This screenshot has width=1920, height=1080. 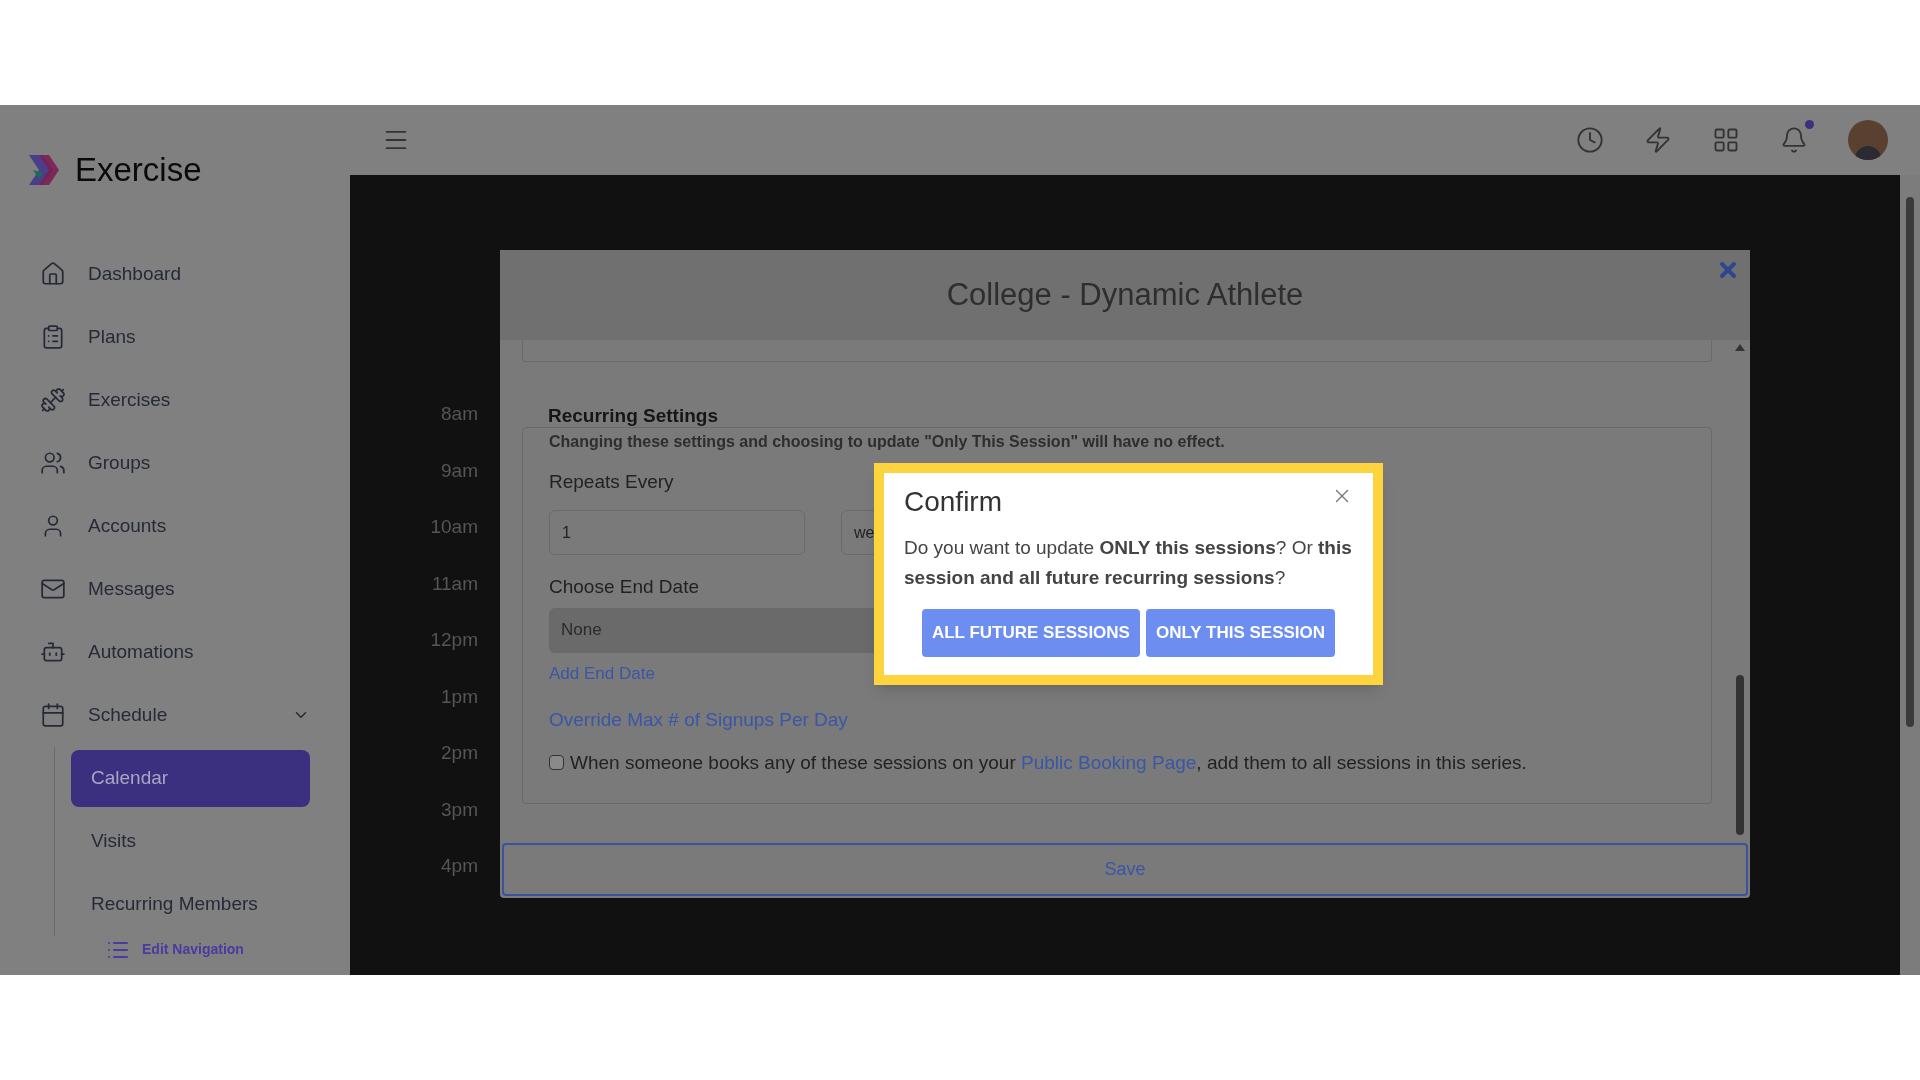 What do you see at coordinates (1240, 633) in the screenshot?
I see `dialog-button: ONLY THIS SESSION` at bounding box center [1240, 633].